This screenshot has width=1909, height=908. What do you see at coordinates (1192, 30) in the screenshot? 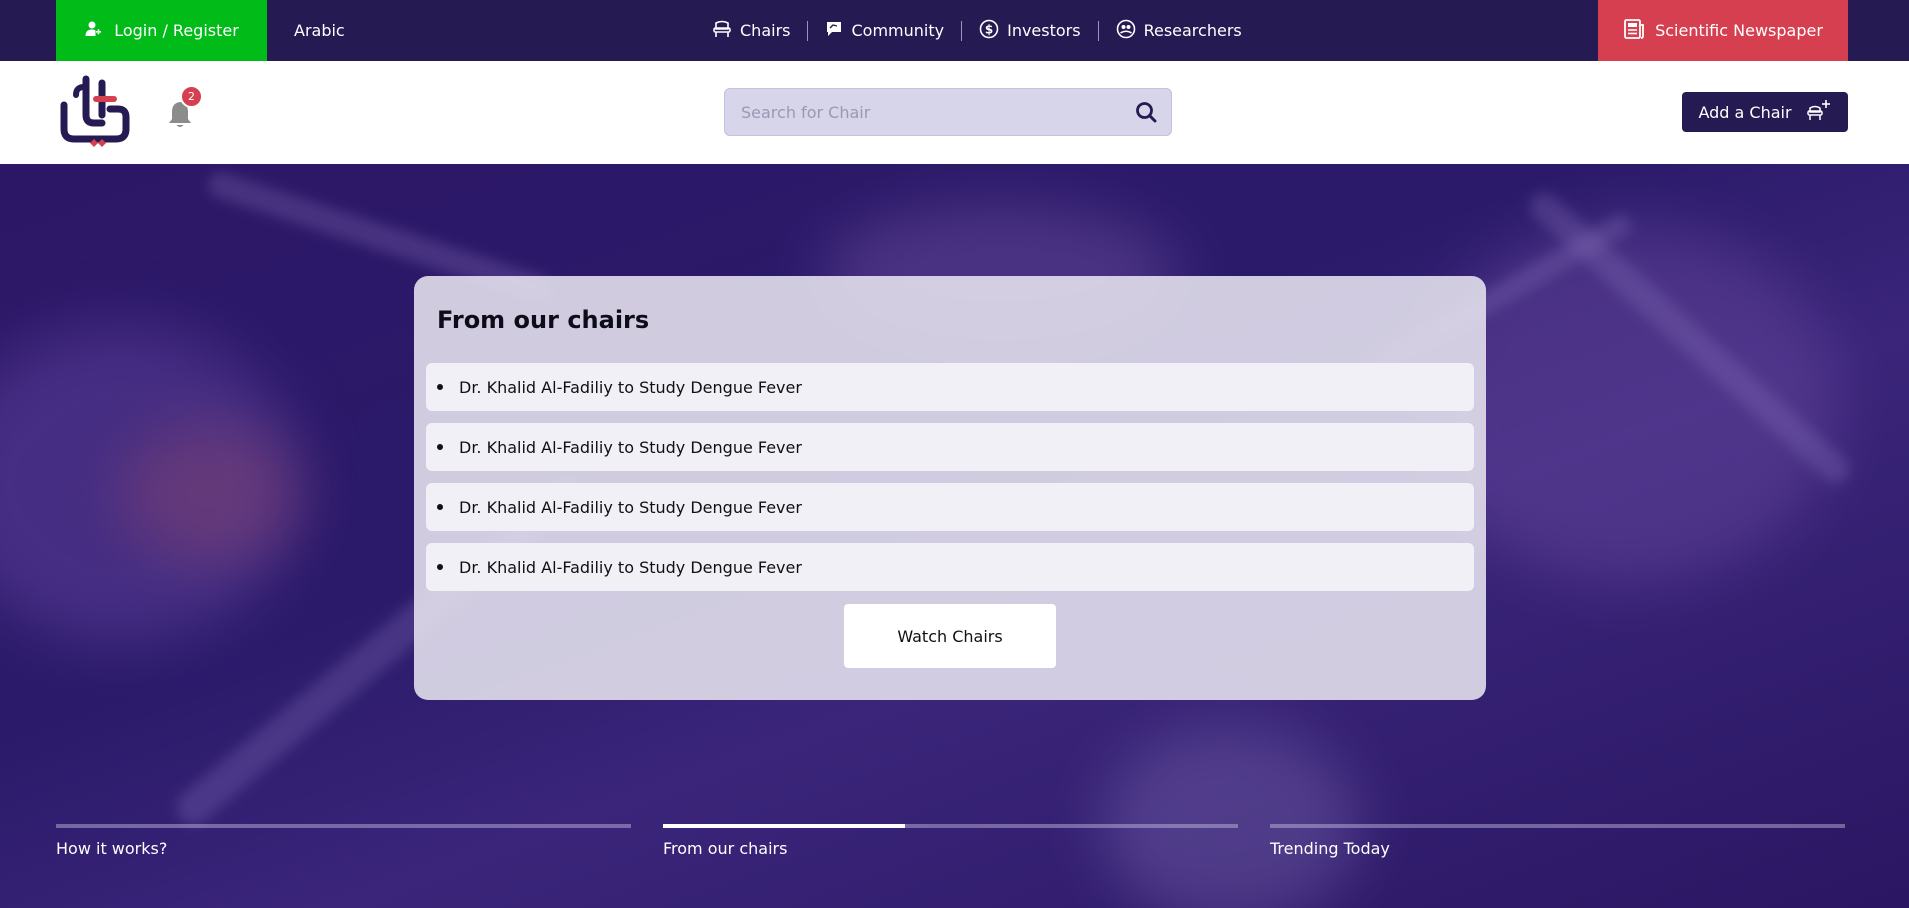
I see `nav-label-researchers: Researchers` at bounding box center [1192, 30].